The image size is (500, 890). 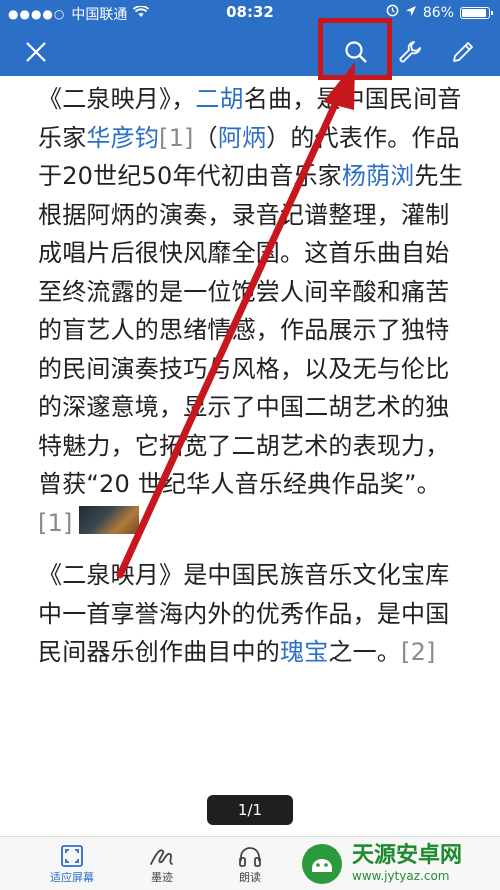 I want to click on reference-link: [2], so click(x=418, y=652).